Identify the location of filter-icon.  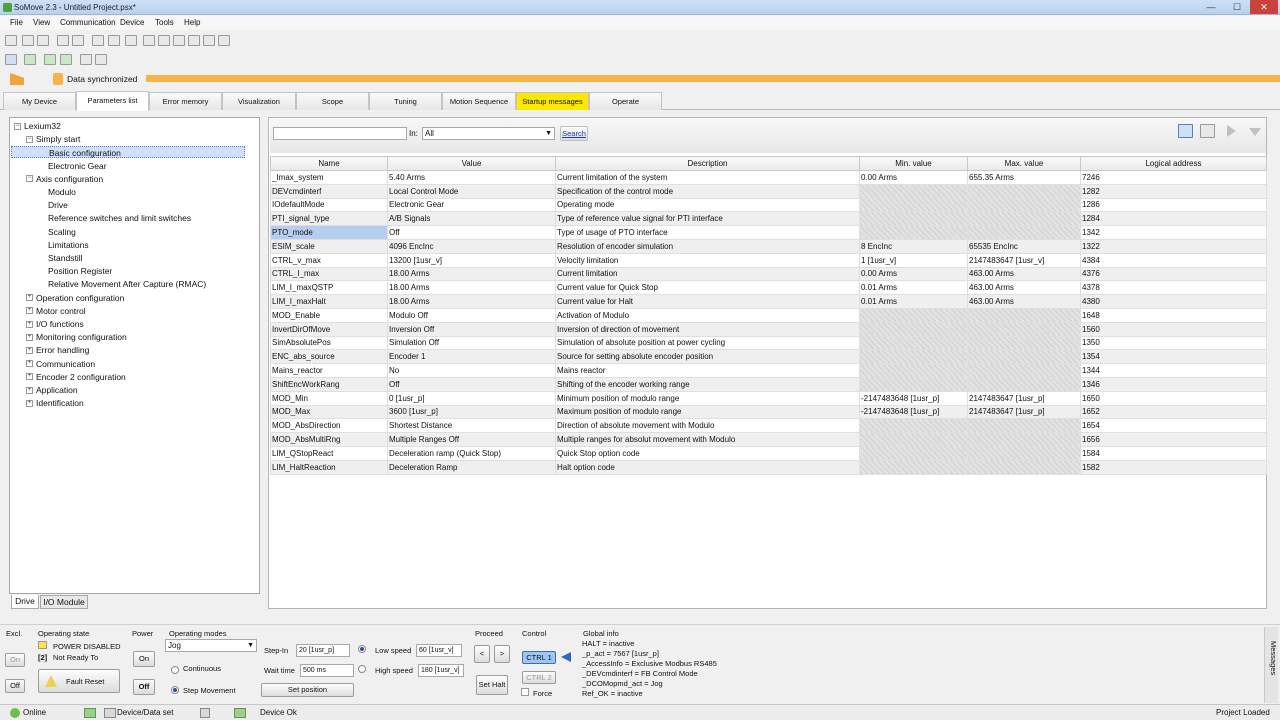
(1255, 132).